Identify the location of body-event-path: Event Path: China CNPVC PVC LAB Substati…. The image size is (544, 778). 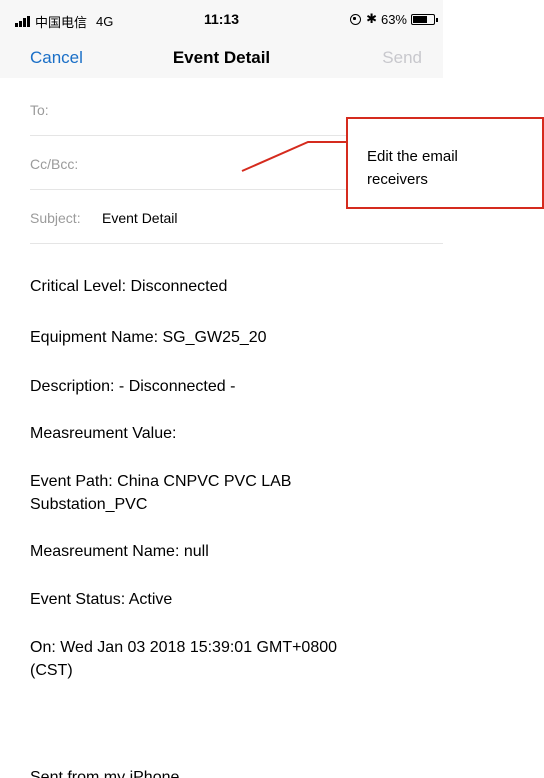
(230, 493).